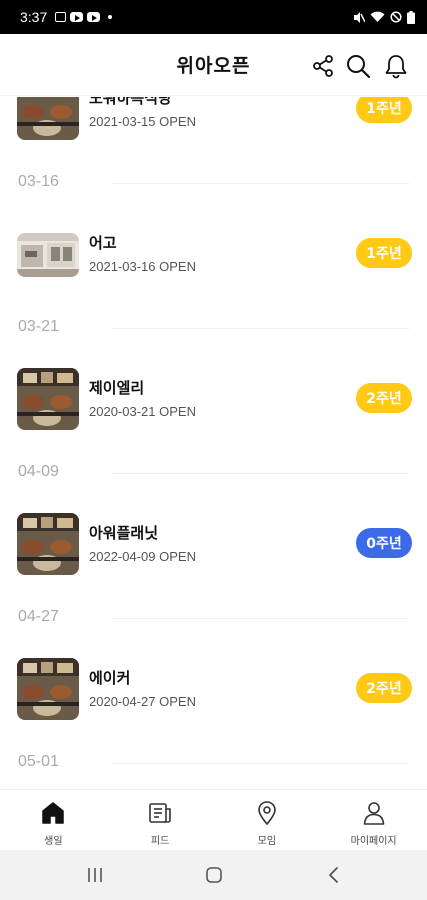 This screenshot has width=427, height=900. I want to click on back-icon, so click(334, 875).